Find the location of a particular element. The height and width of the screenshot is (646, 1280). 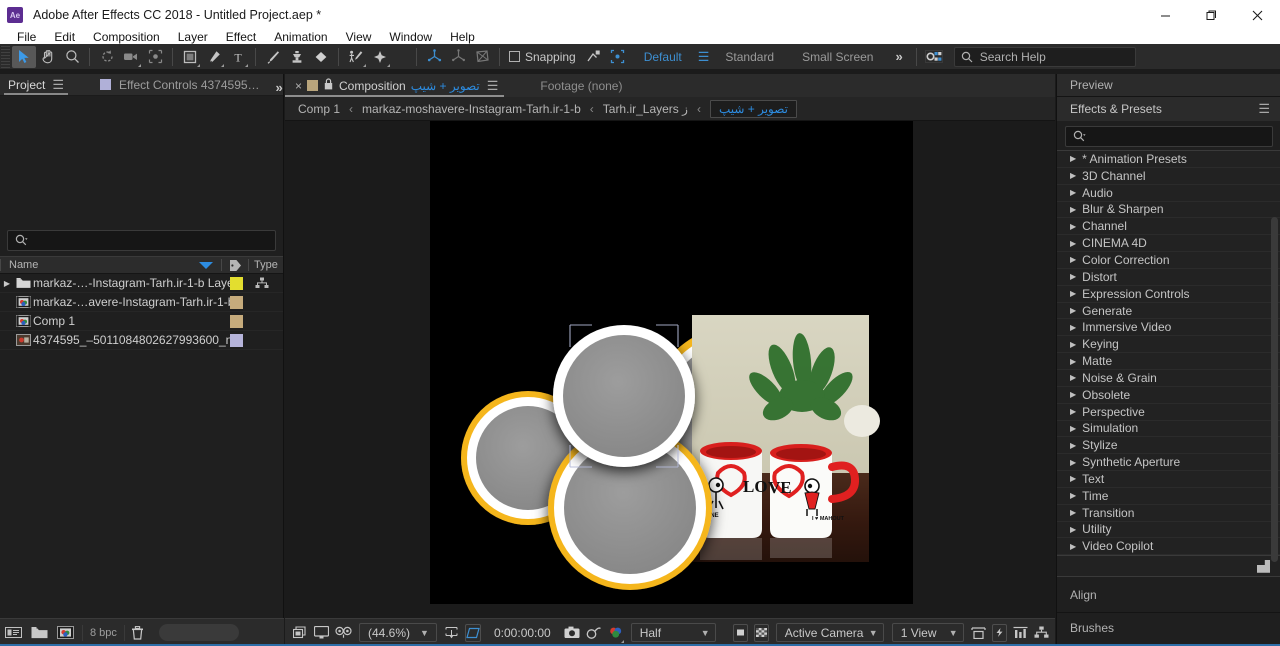

view-axis-mode-icon is located at coordinates (482, 57).